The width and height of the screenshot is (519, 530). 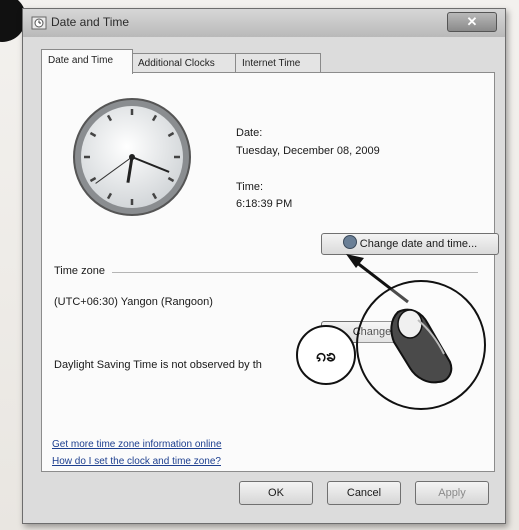 What do you see at coordinates (326, 355) in the screenshot?
I see `language-glyph-callout: ၵၶ` at bounding box center [326, 355].